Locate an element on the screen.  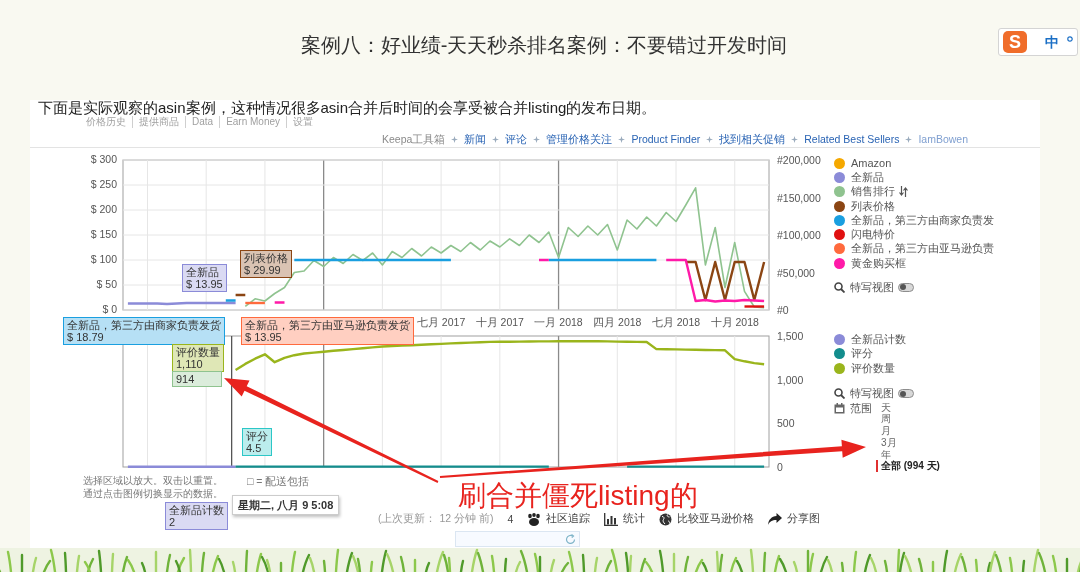
range-option: 天 is located at coordinates (908, 407).